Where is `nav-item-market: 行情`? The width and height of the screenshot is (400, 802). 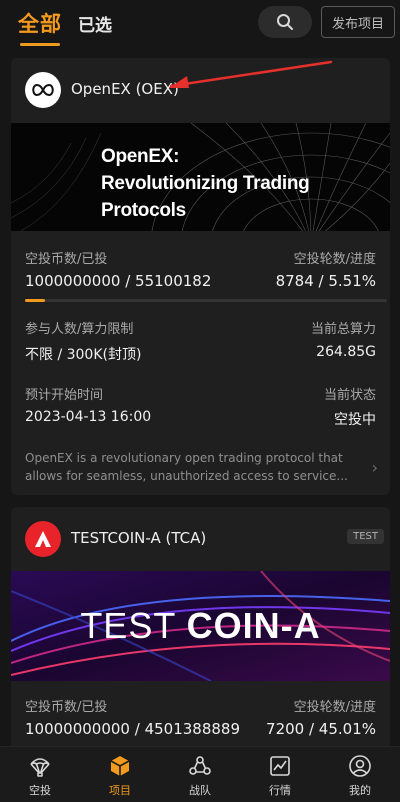 nav-item-market: 行情 is located at coordinates (280, 774).